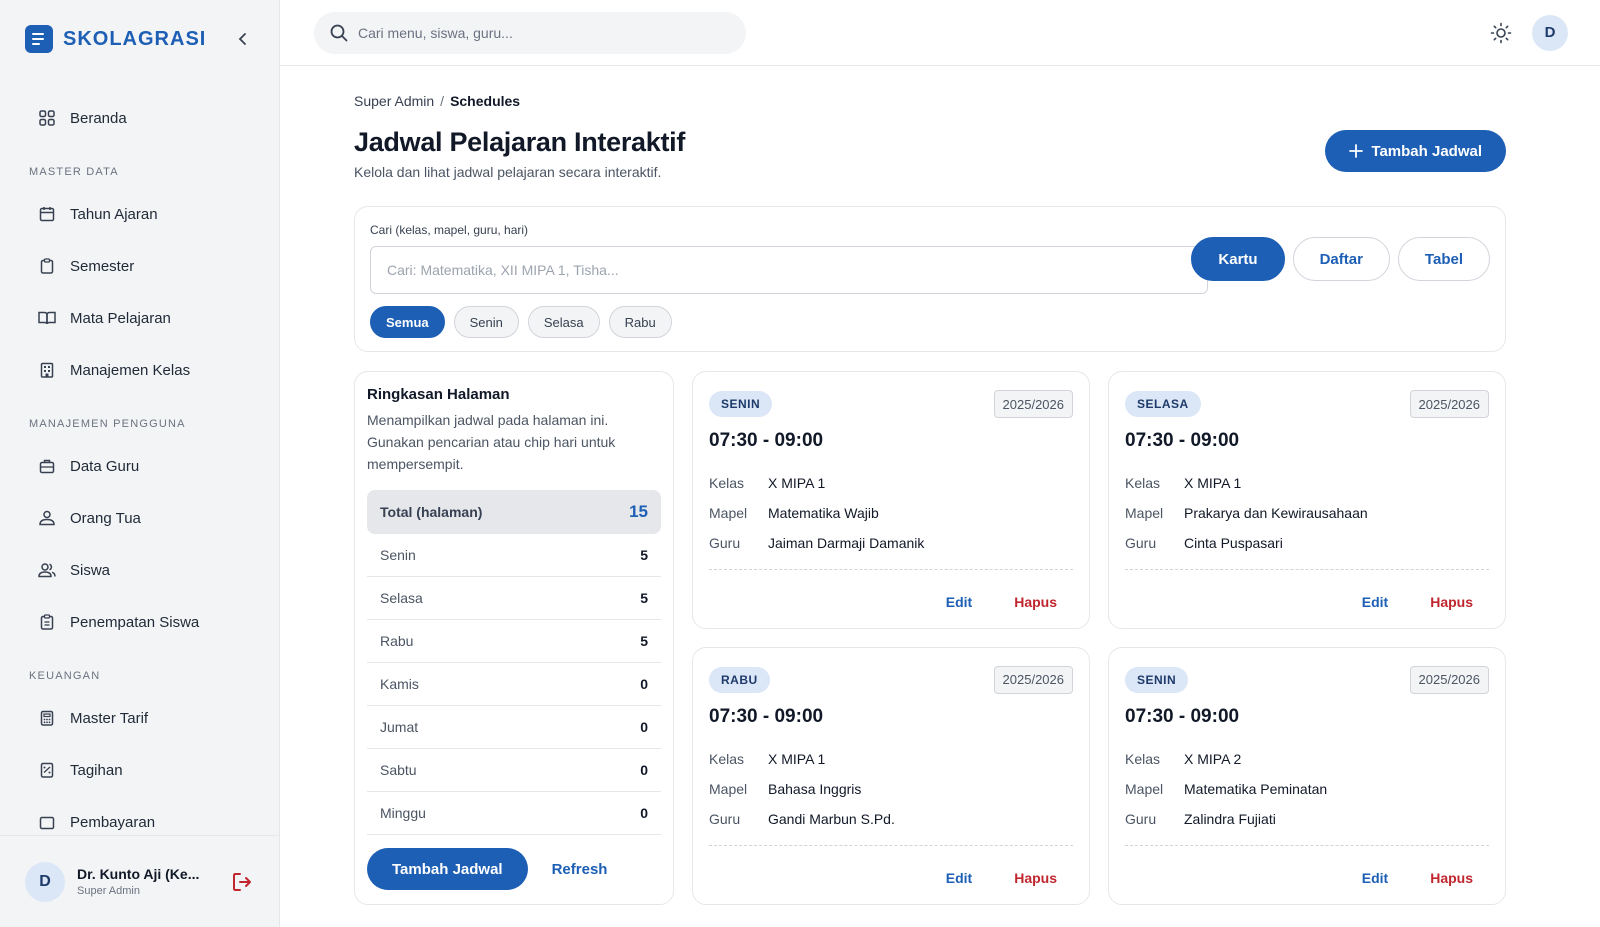 This screenshot has width=1600, height=927. Describe the element at coordinates (449, 230) in the screenshot. I see `filter-label: Cari (kelas, mapel, guru, hari)` at that location.